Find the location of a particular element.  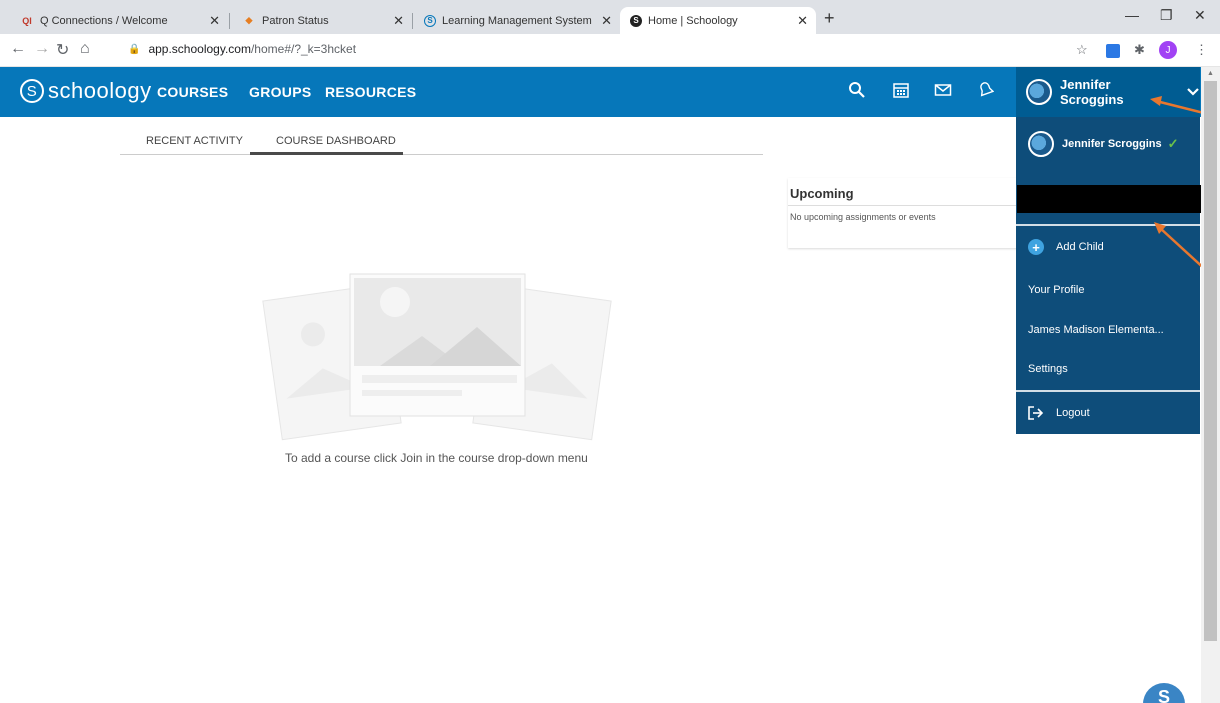

window-close-icon: ✕ is located at coordinates (1200, 15).